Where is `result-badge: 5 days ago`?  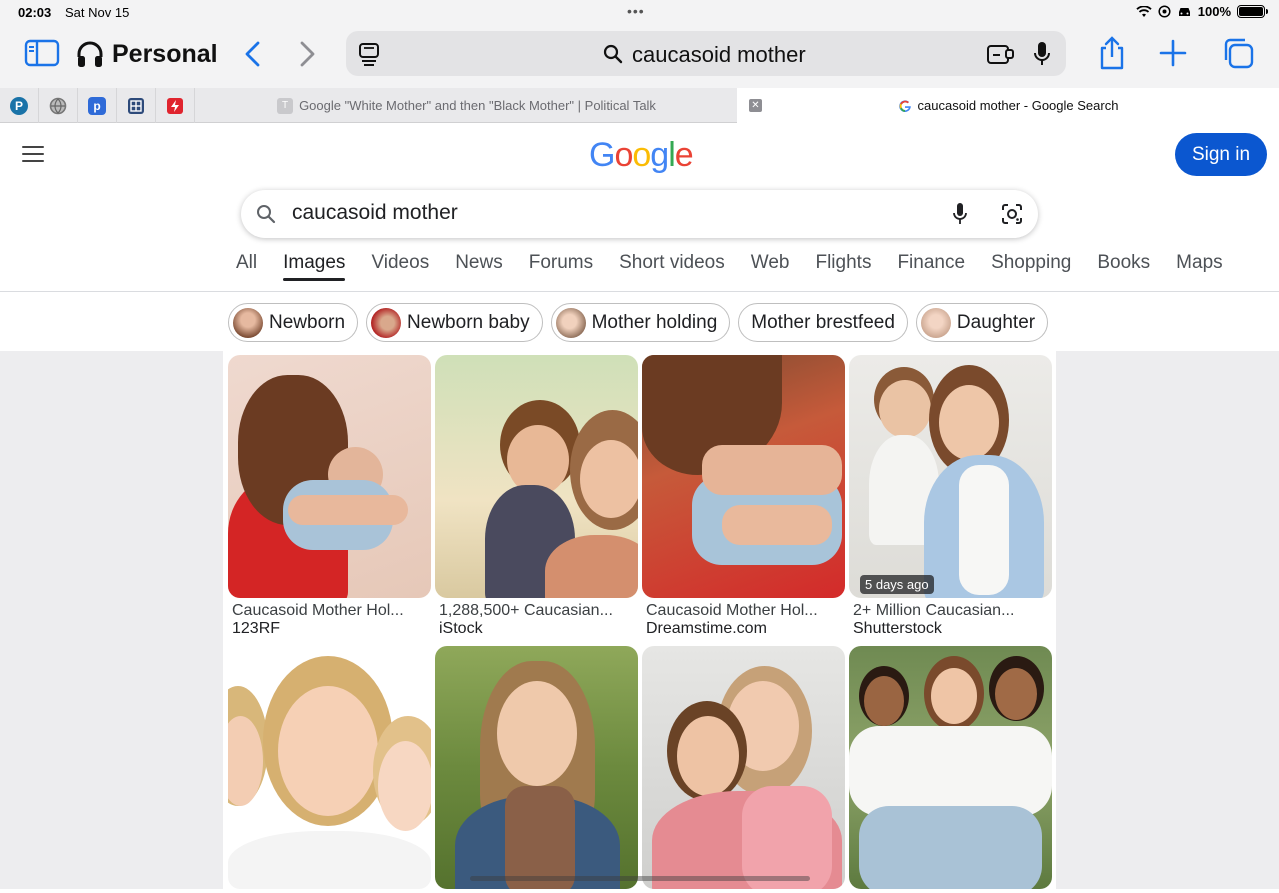 result-badge: 5 days ago is located at coordinates (897, 584).